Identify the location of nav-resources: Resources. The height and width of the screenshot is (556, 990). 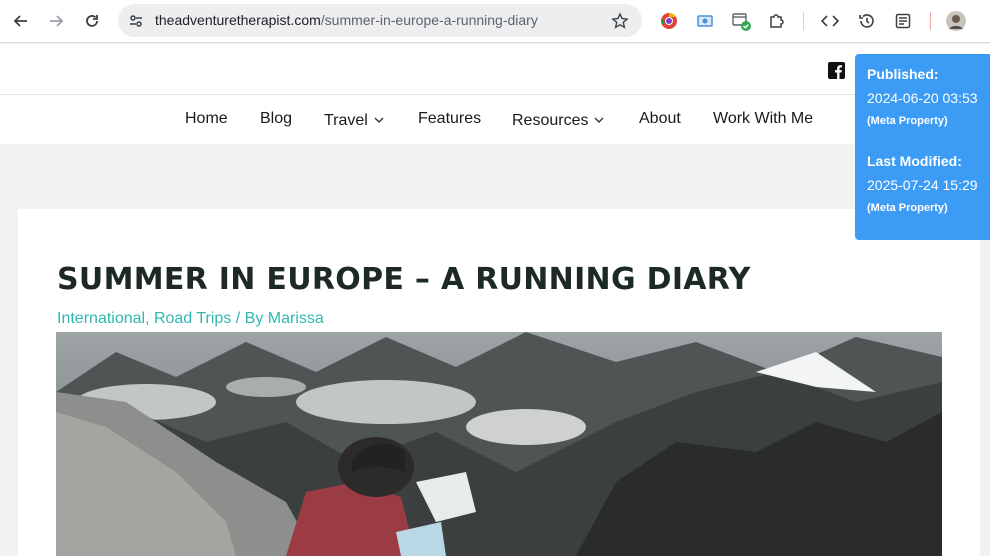
(558, 120).